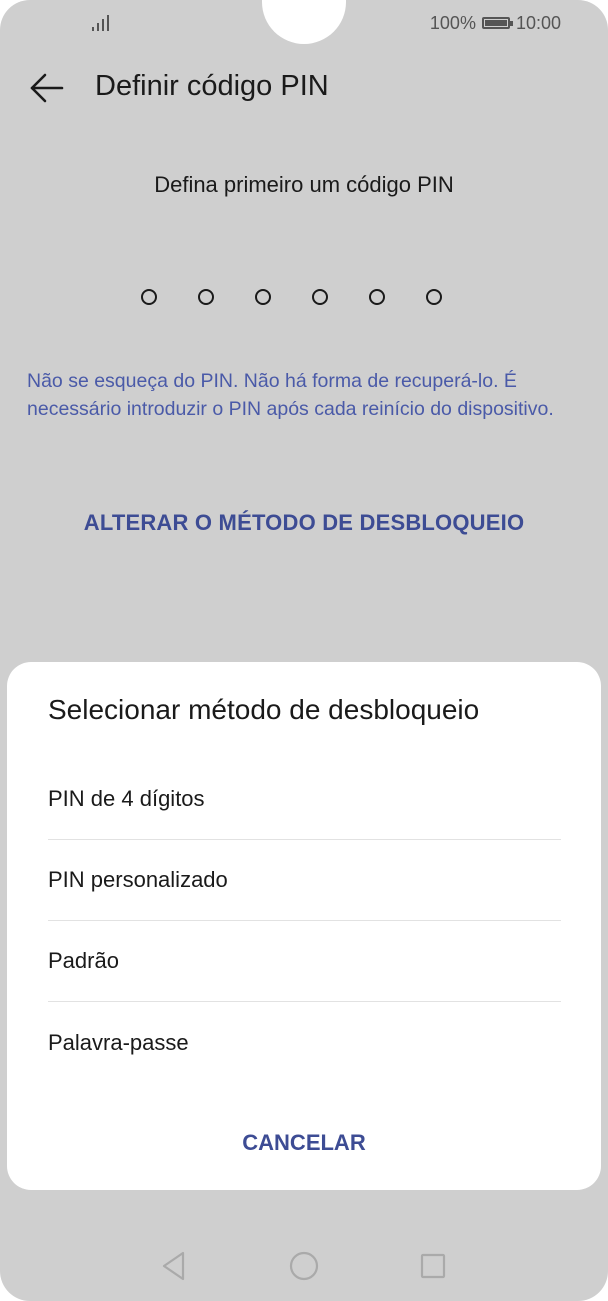  Describe the element at coordinates (433, 1266) in the screenshot. I see `square-recents-icon` at that location.